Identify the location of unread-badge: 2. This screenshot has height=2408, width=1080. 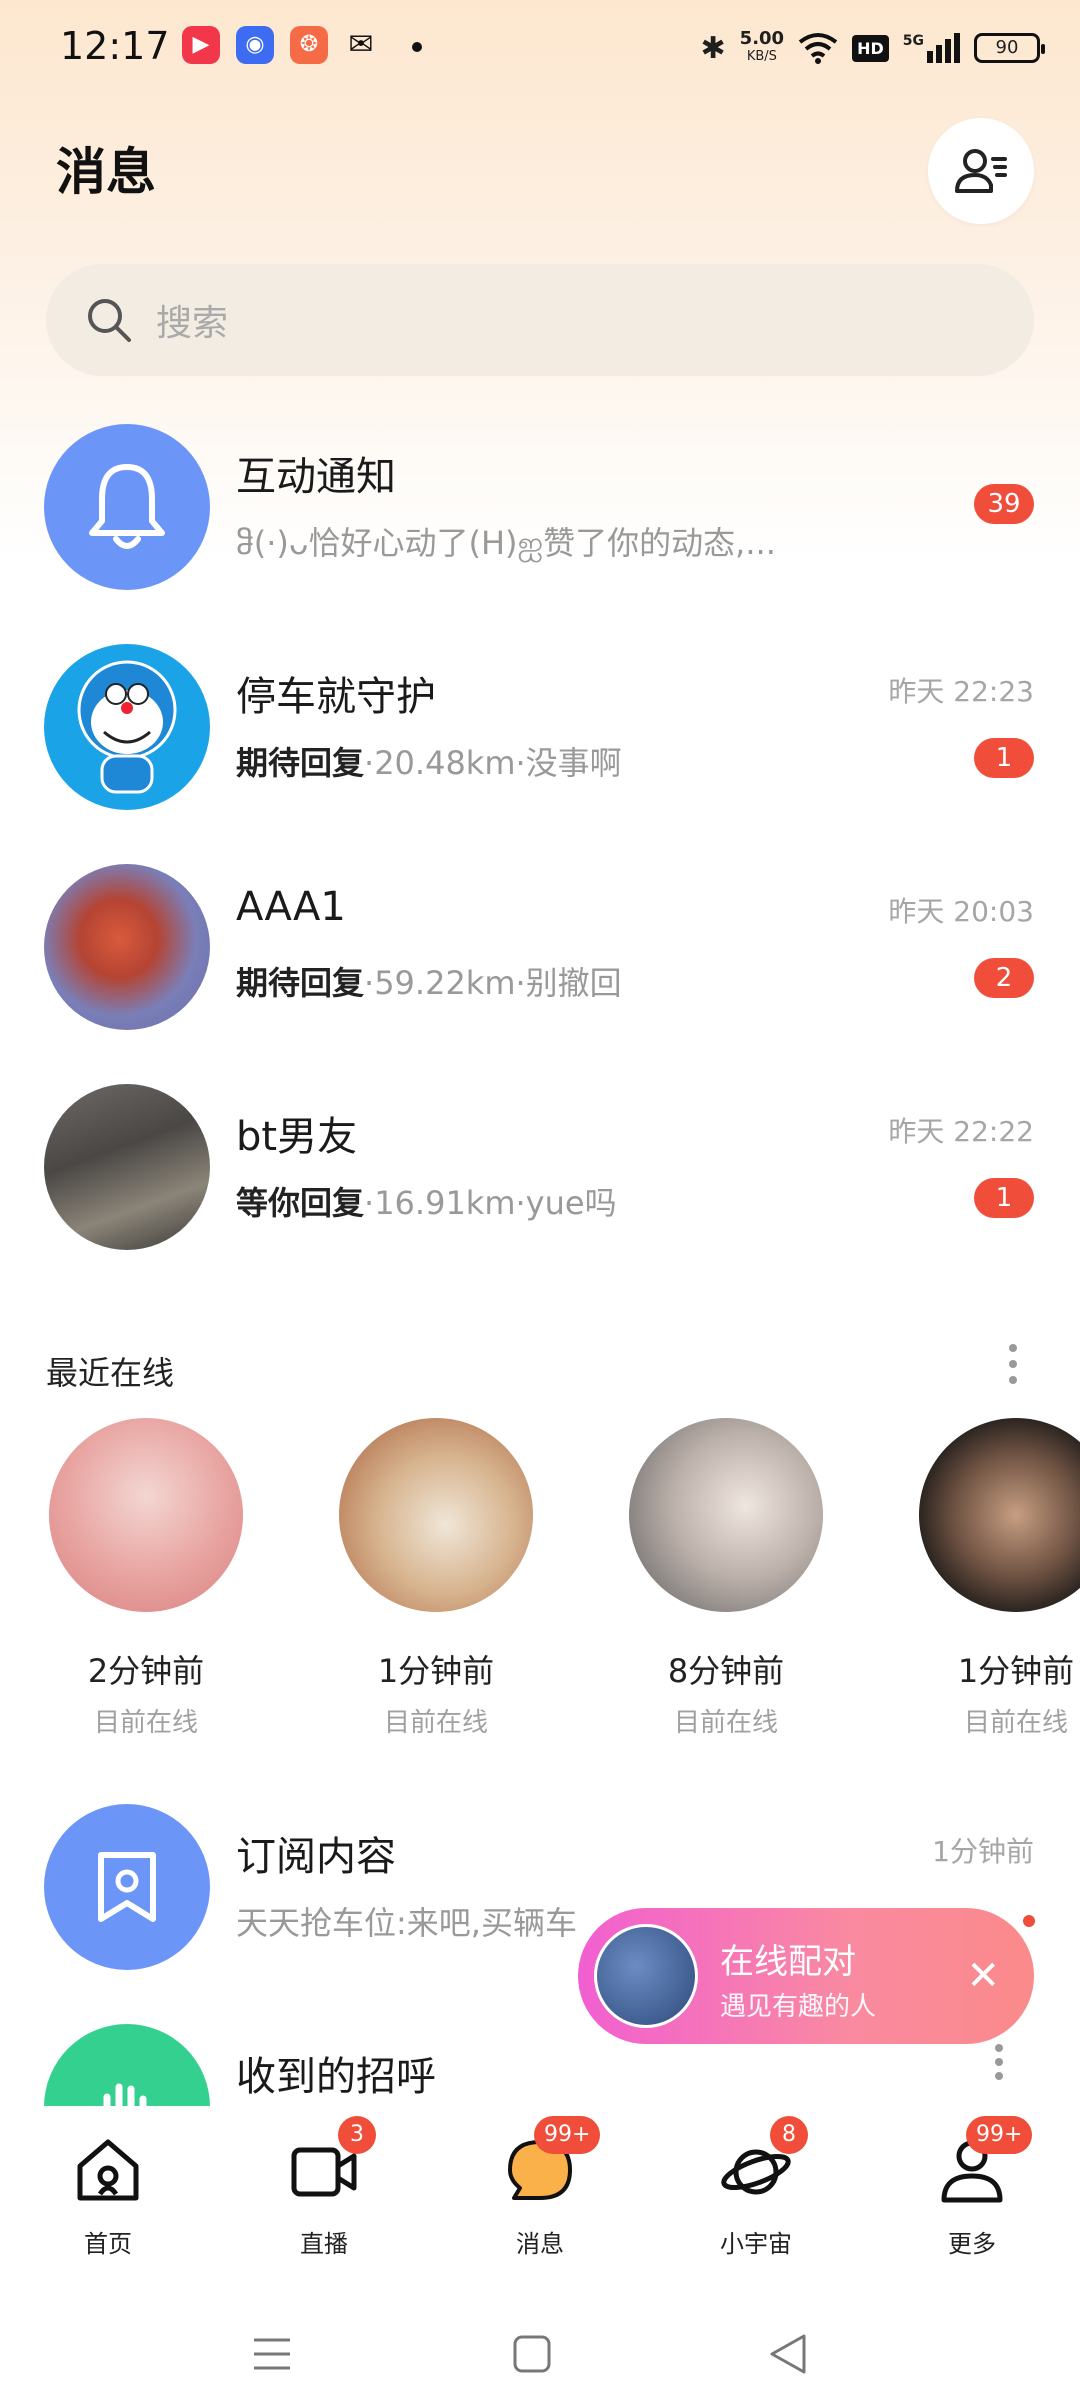
(1004, 978).